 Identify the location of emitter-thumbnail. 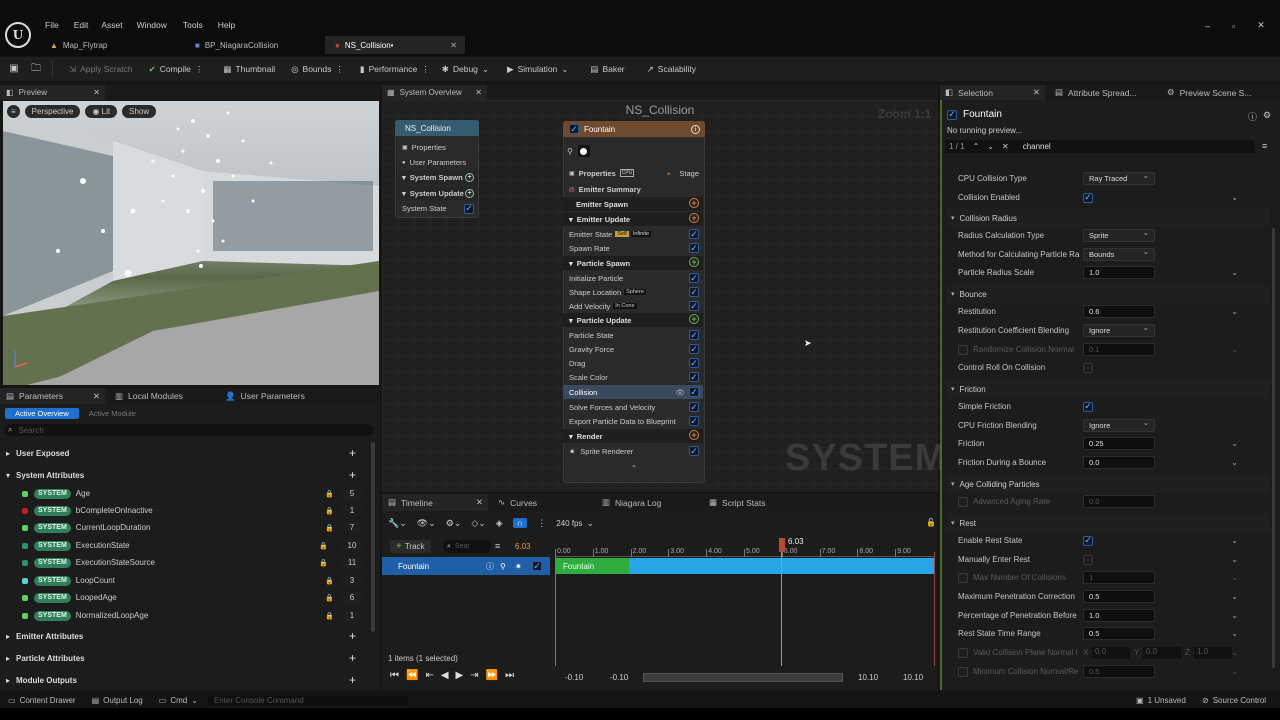
(583, 151).